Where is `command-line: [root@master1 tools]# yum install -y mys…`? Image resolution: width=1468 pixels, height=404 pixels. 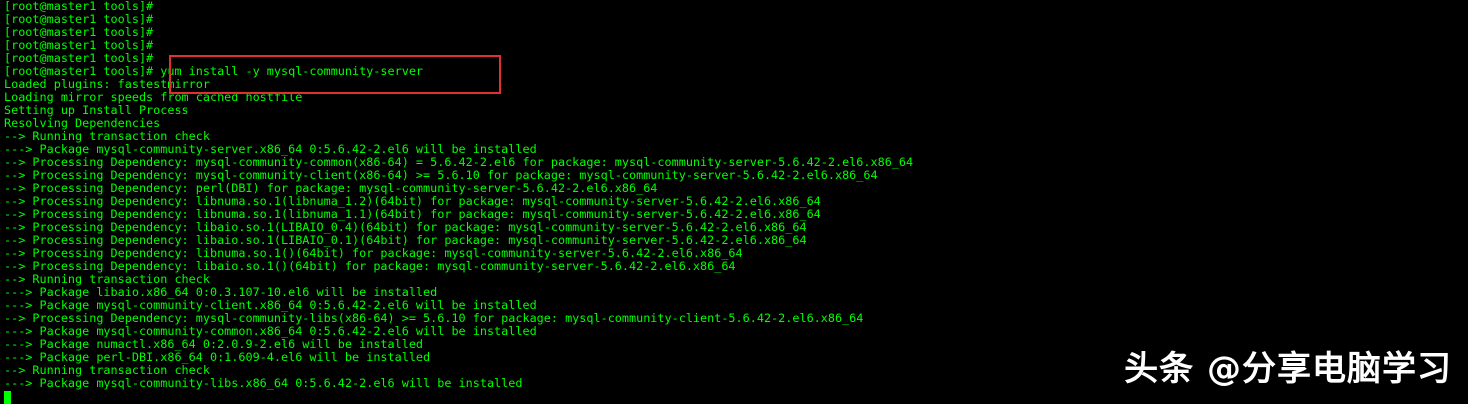 command-line: [root@master1 tools]# yum install -y mys… is located at coordinates (214, 71).